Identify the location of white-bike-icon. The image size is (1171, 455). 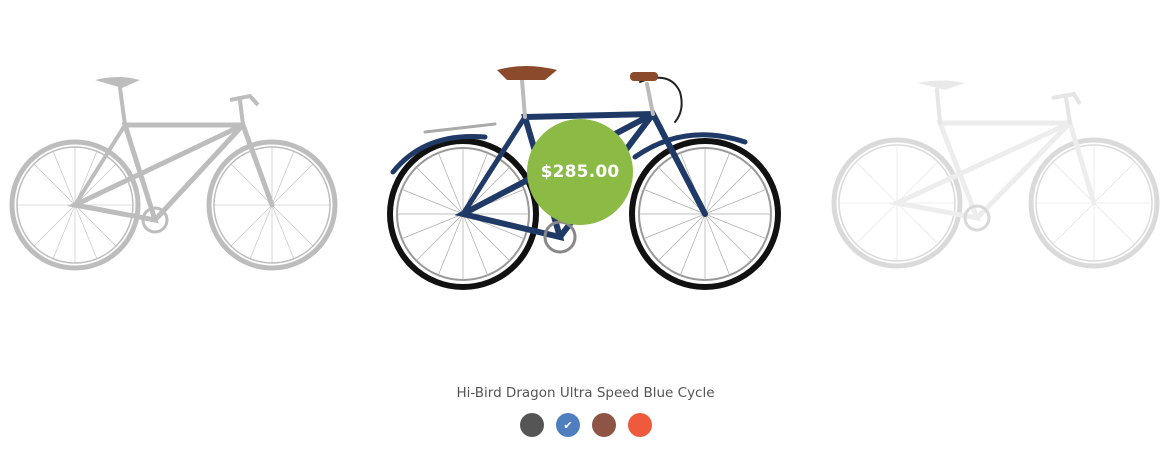
(995, 174).